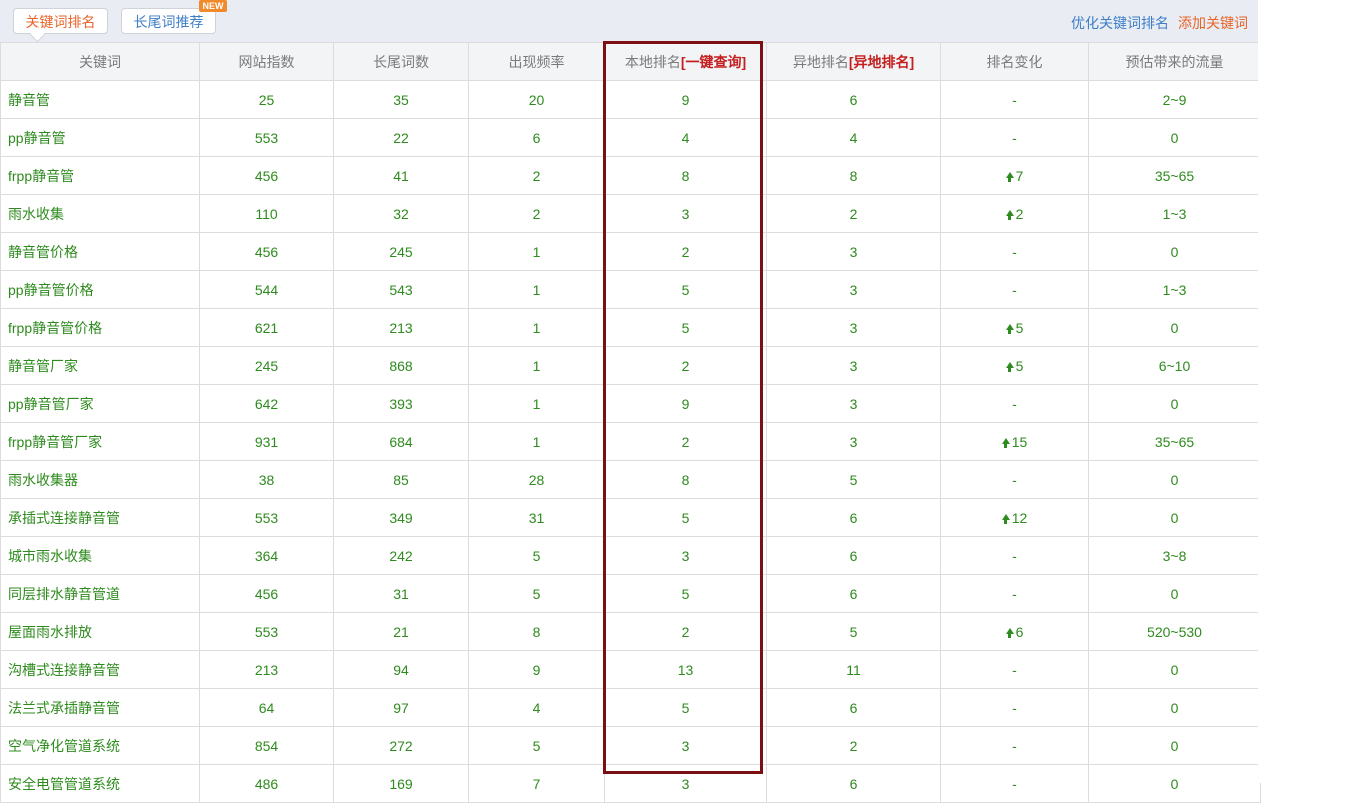 Image resolution: width=1346 pixels, height=803 pixels. Describe the element at coordinates (100, 327) in the screenshot. I see `keyword-cell: frpp静音管价格` at that location.